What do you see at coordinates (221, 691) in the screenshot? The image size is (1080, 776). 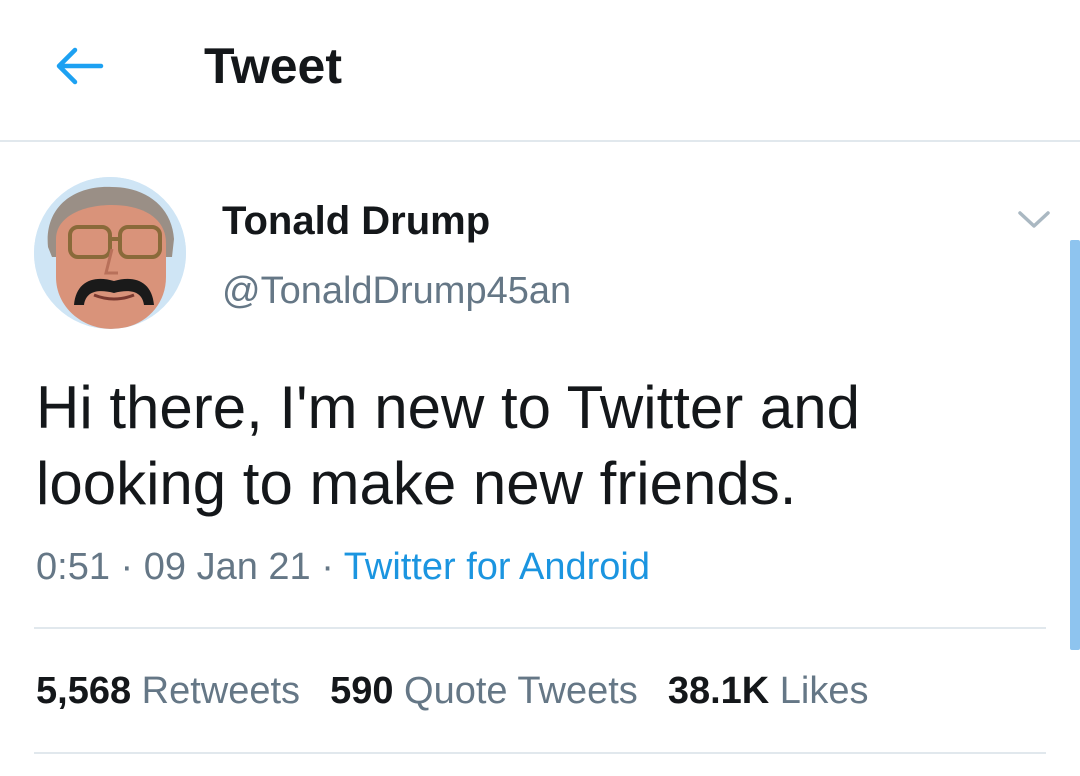 I see `retweets-label: Retweets` at bounding box center [221, 691].